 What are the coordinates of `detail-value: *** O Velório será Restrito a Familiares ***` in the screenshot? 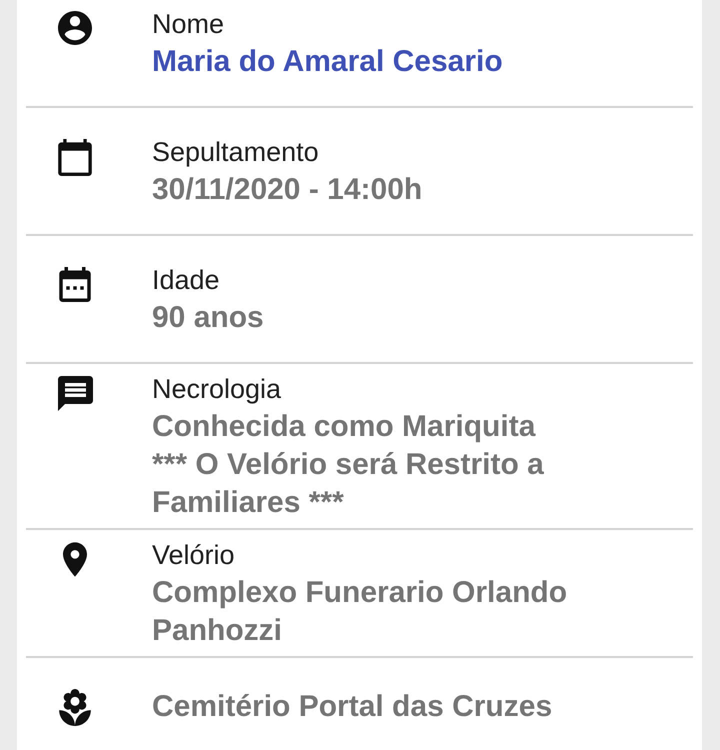 It's located at (348, 484).